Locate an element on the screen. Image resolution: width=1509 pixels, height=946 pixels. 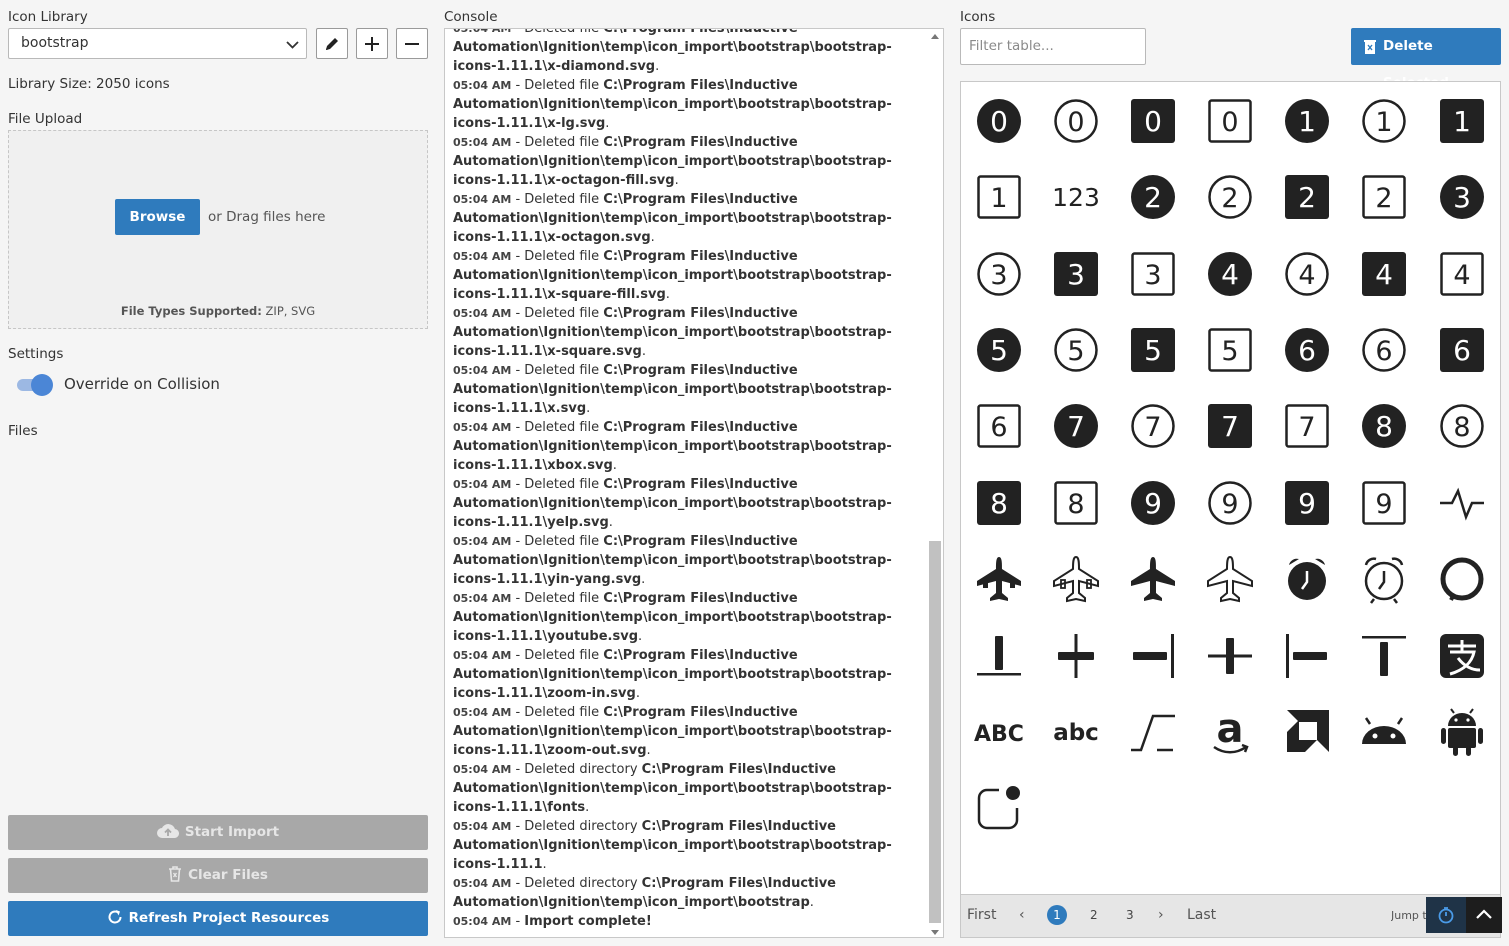
icon-tile: 123 is located at coordinates (1076, 197).